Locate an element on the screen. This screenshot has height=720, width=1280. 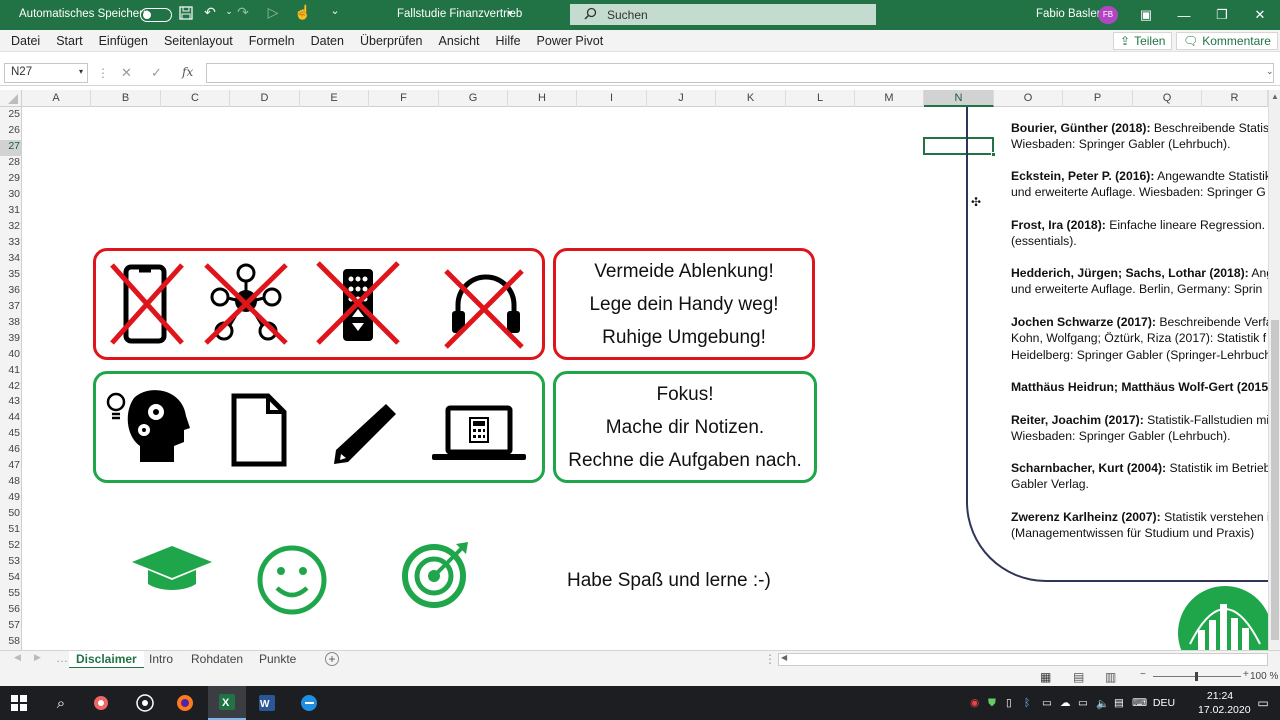
cancel-icon: ✕ is located at coordinates (126, 73).